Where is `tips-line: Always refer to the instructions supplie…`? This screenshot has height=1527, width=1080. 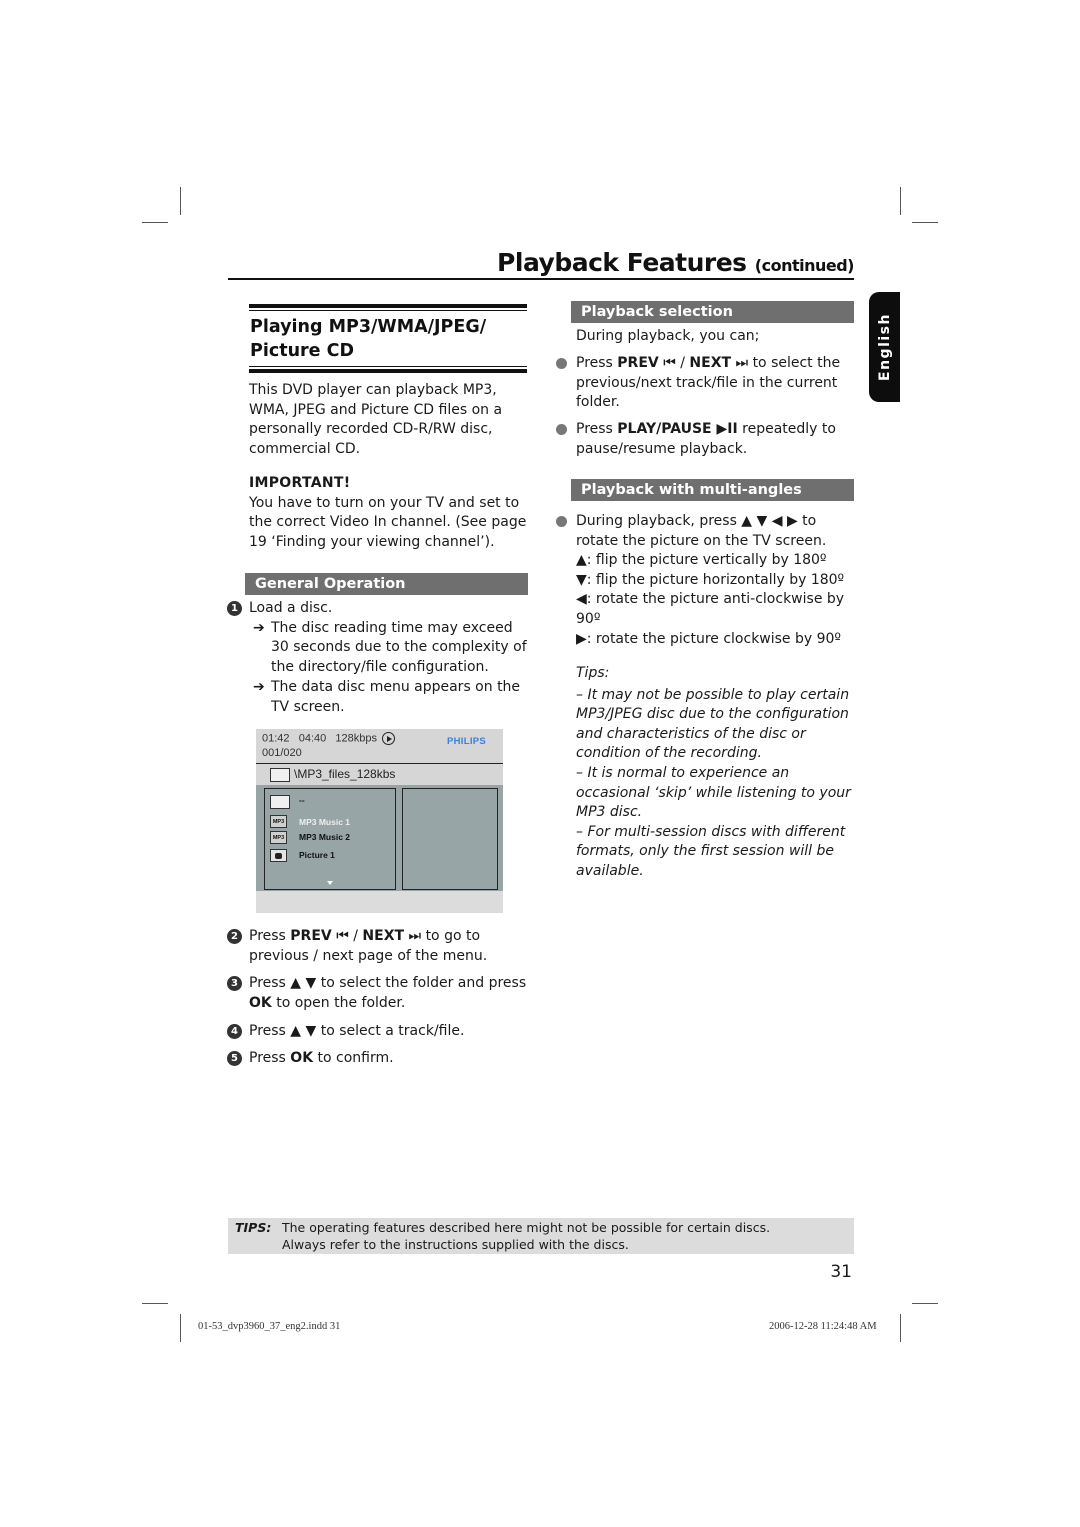 tips-line: Always refer to the instructions supplie… is located at coordinates (455, 1244).